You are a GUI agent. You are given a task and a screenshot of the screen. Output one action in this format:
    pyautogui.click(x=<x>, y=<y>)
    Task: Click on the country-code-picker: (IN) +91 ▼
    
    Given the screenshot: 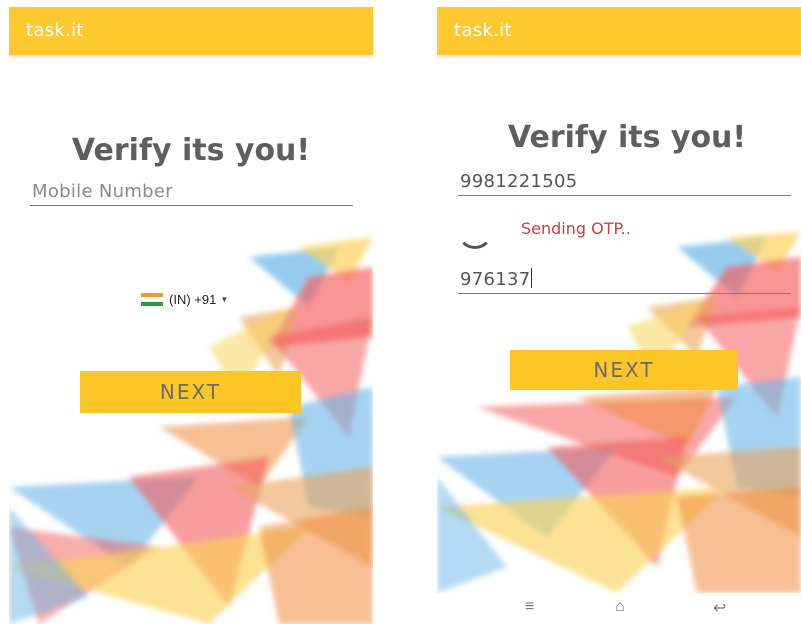 What is the action you would take?
    pyautogui.click(x=184, y=299)
    